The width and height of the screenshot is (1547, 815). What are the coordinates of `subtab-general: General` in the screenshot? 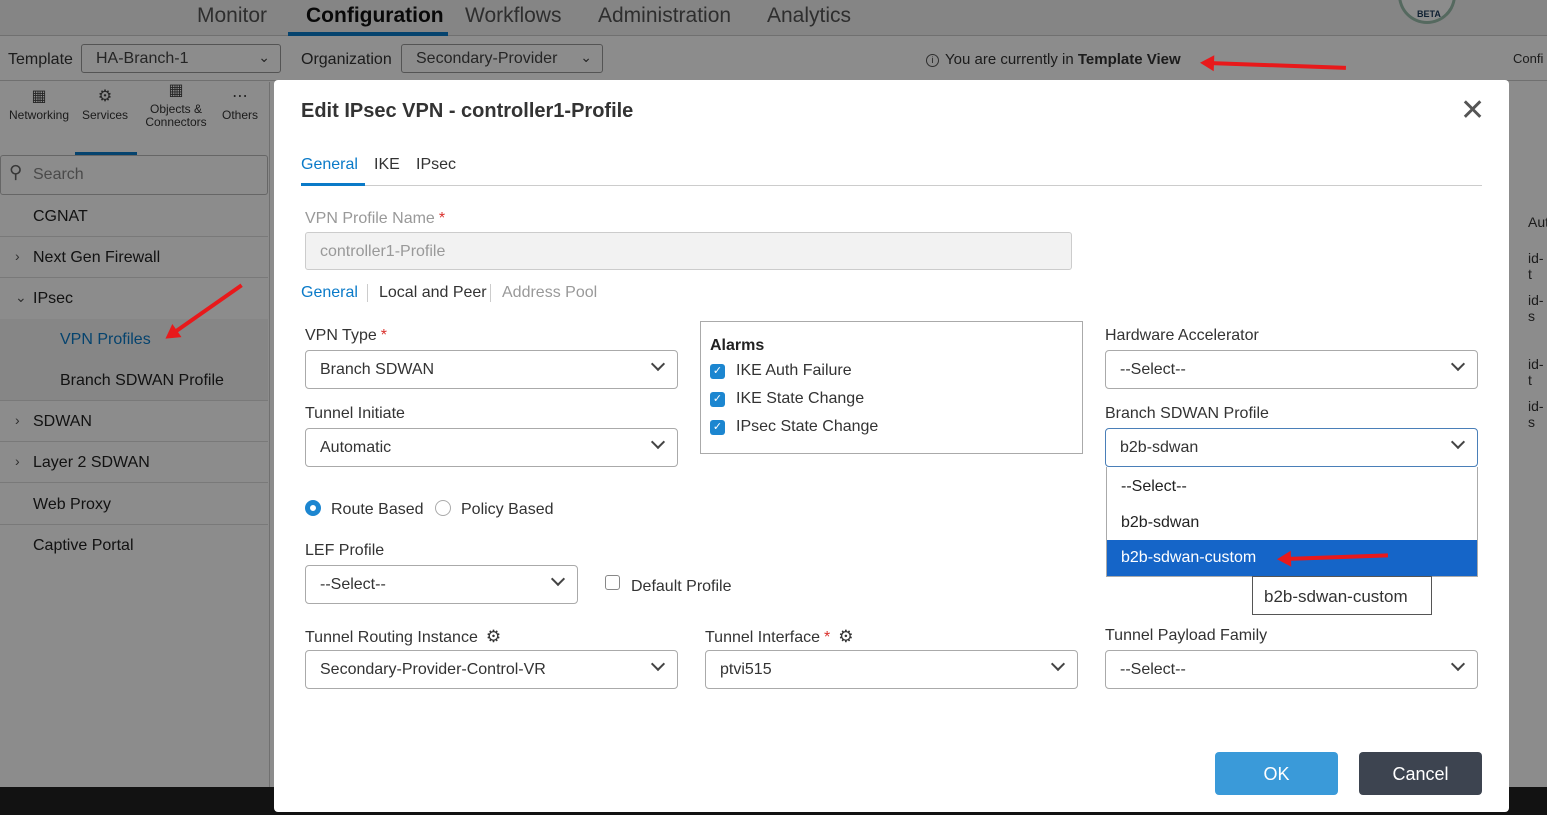 It's located at (329, 293).